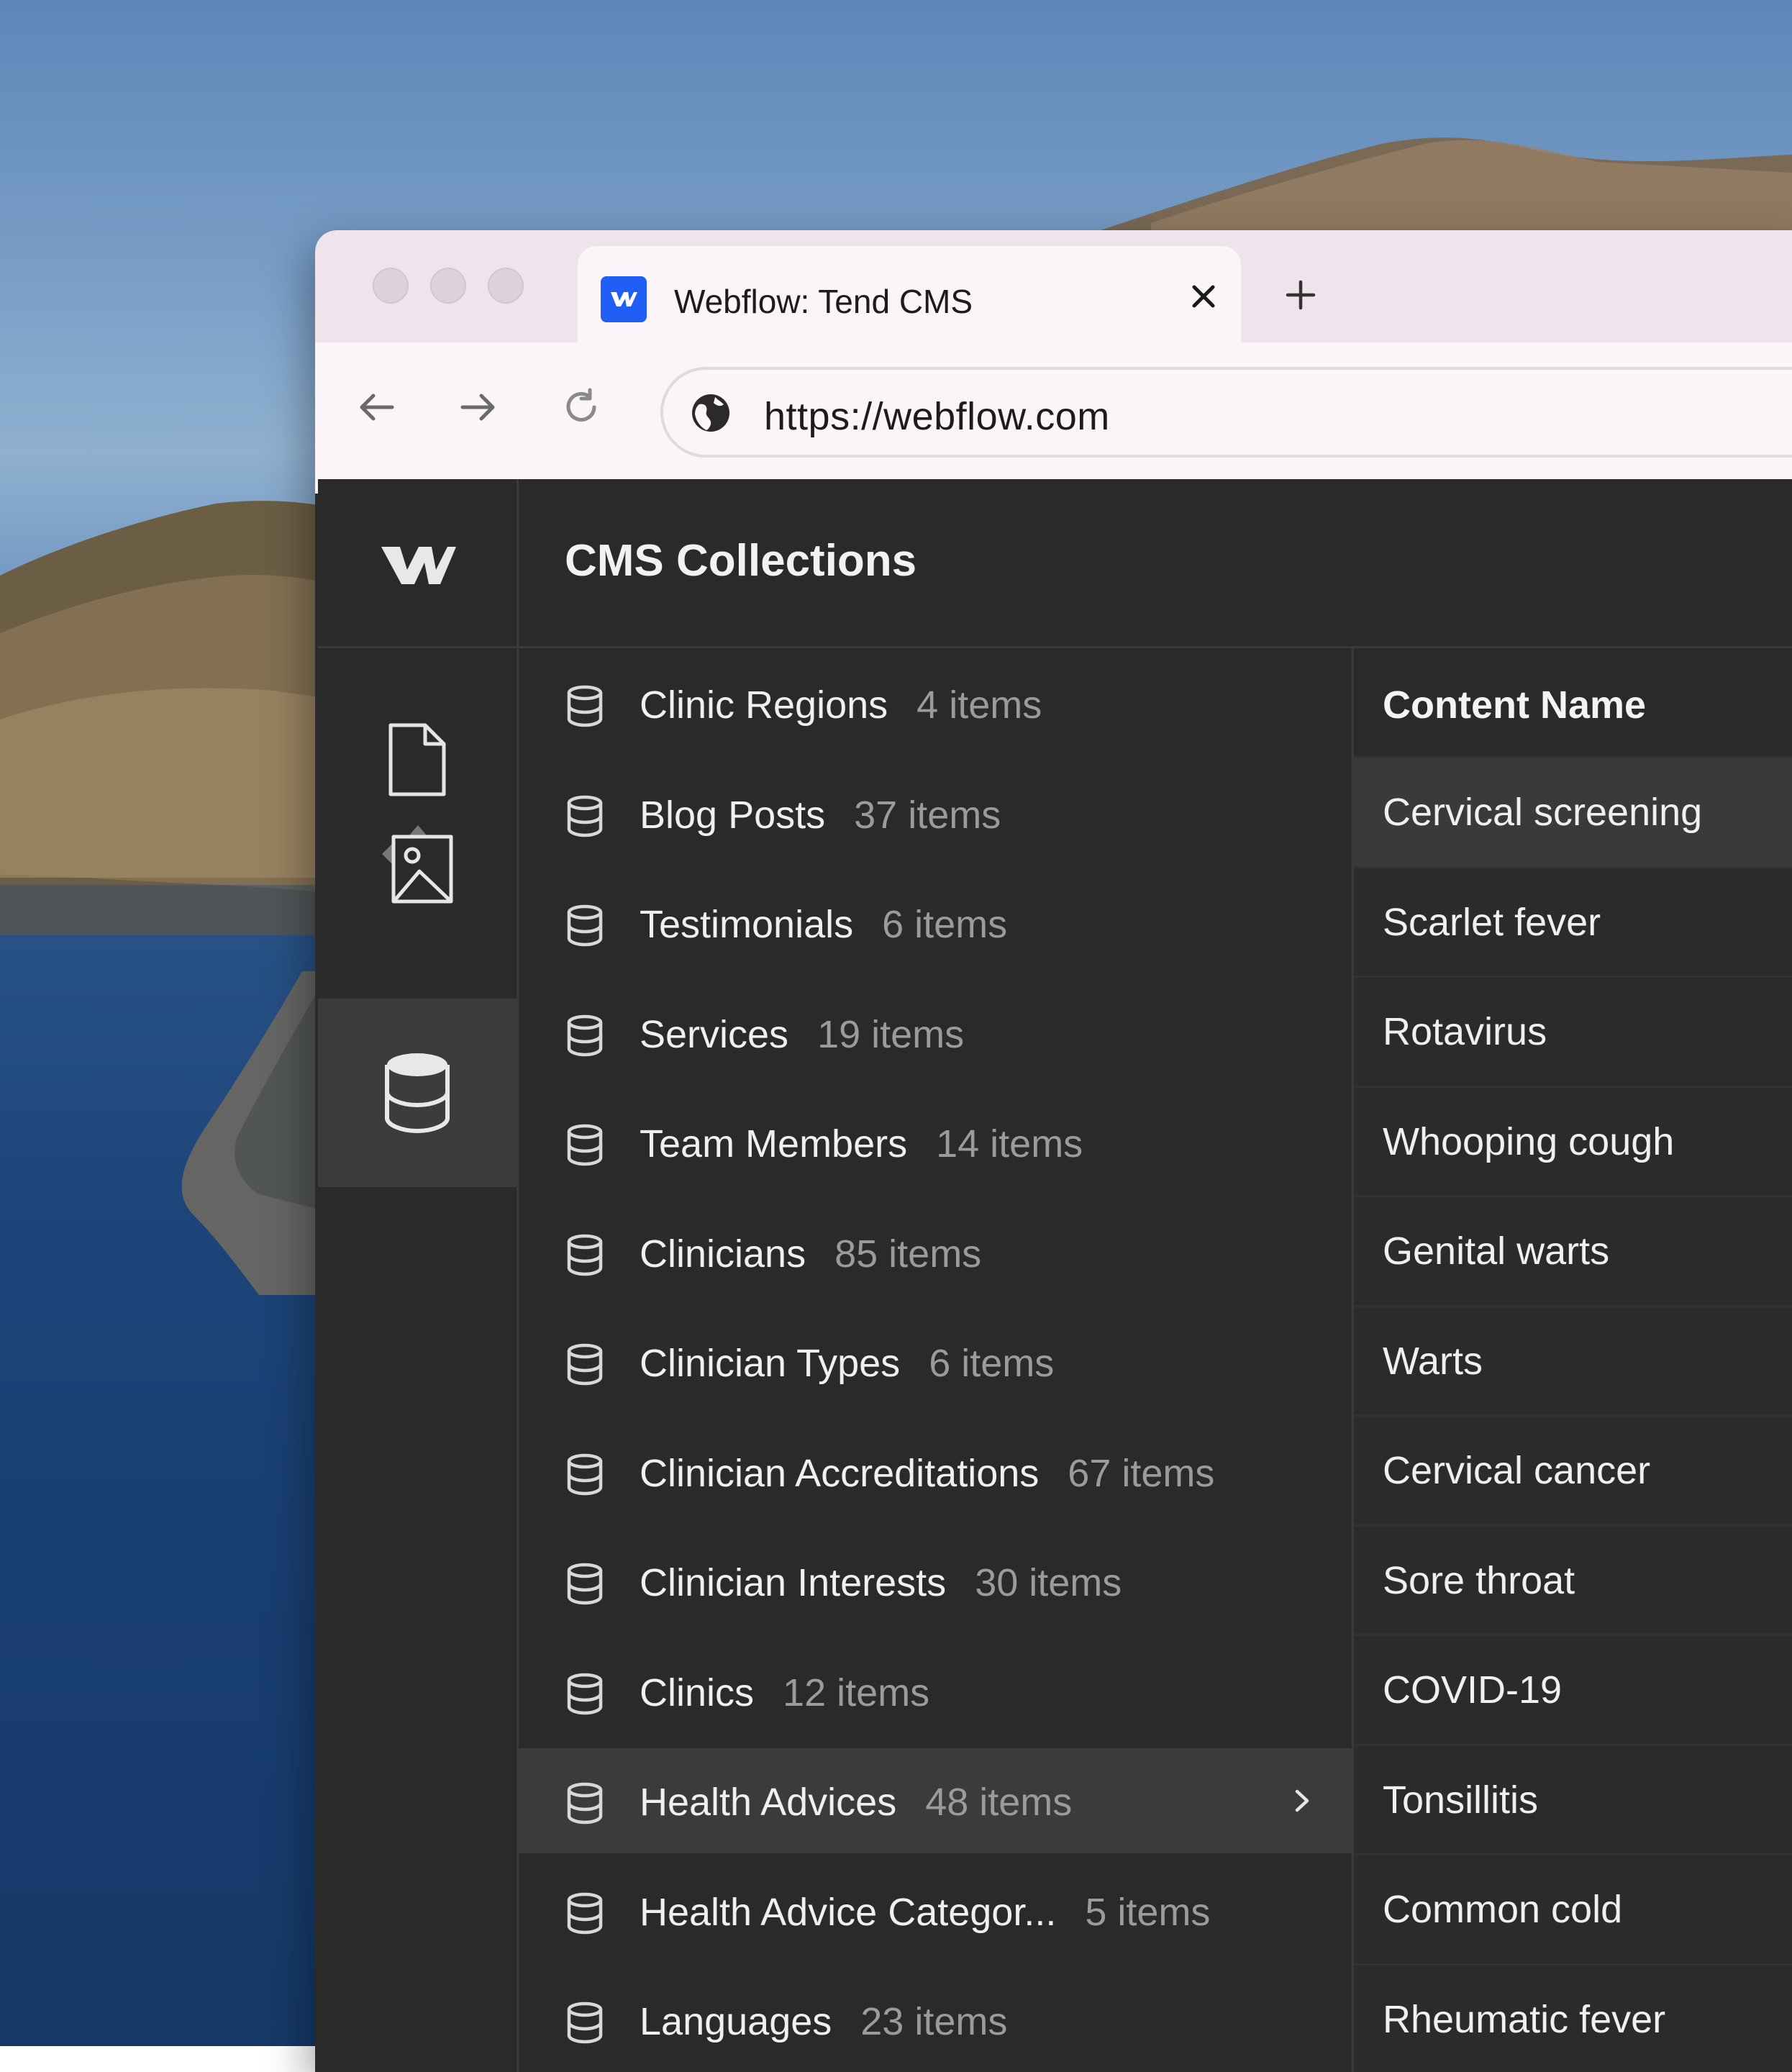 This screenshot has height=2072, width=1792. What do you see at coordinates (856, 1693) in the screenshot?
I see `collection-item-count: 12 items` at bounding box center [856, 1693].